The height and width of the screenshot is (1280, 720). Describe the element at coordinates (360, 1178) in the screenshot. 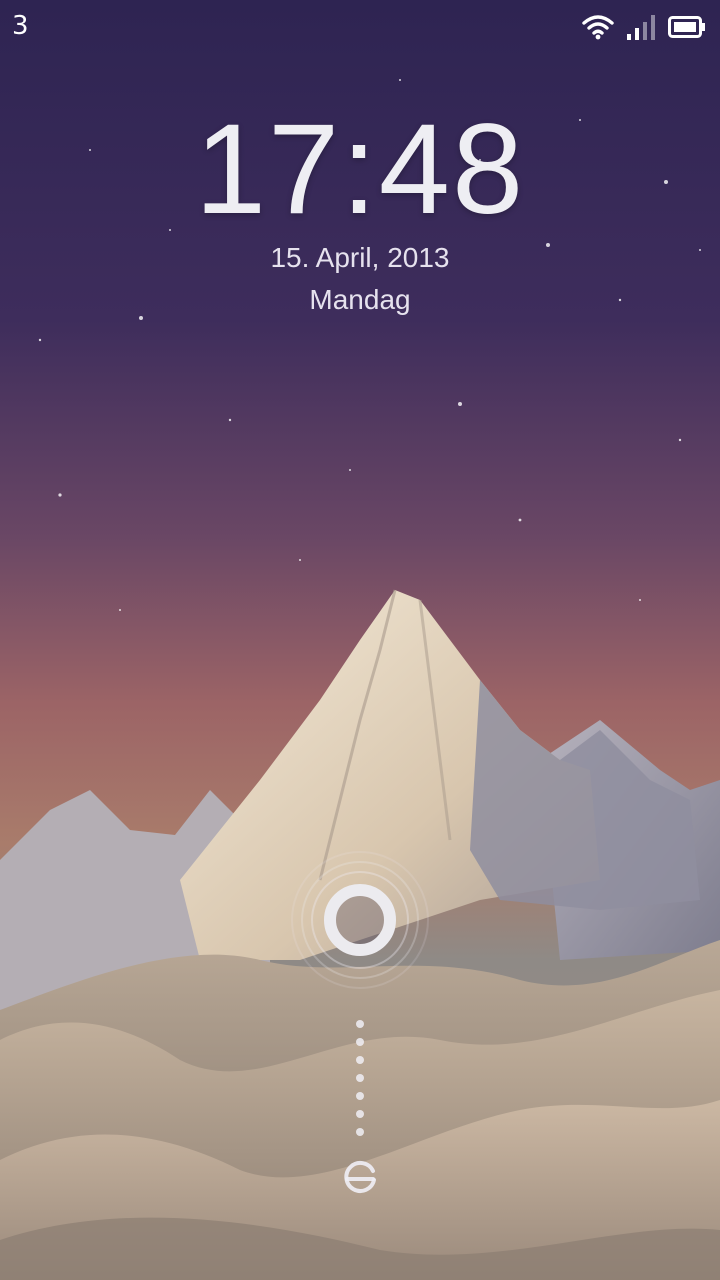

I see `unlock-target-icon` at that location.